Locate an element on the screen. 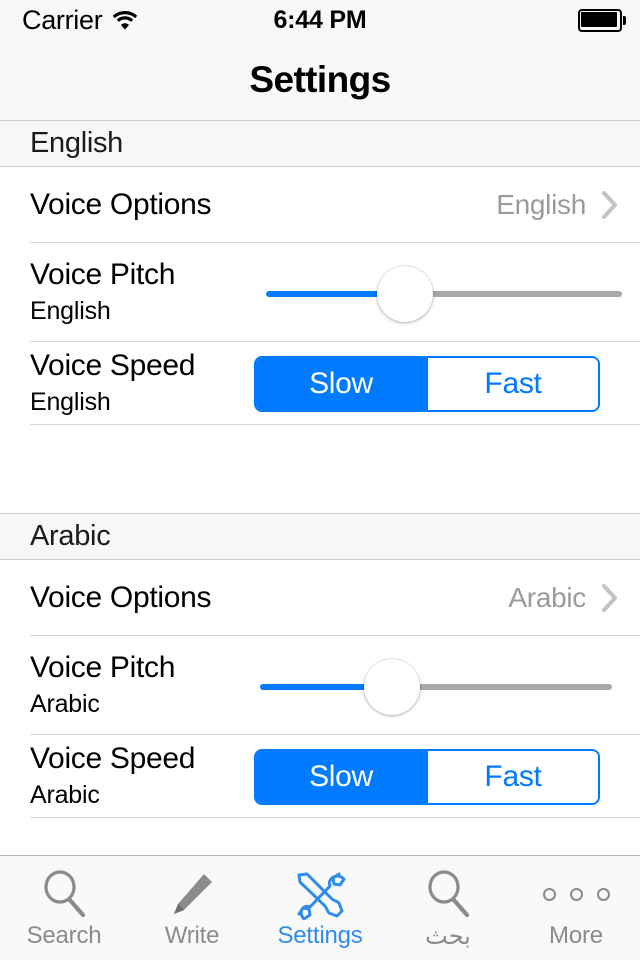 This screenshot has width=640, height=960. voice-speed-segmented-arabic: Slow Fast is located at coordinates (427, 777).